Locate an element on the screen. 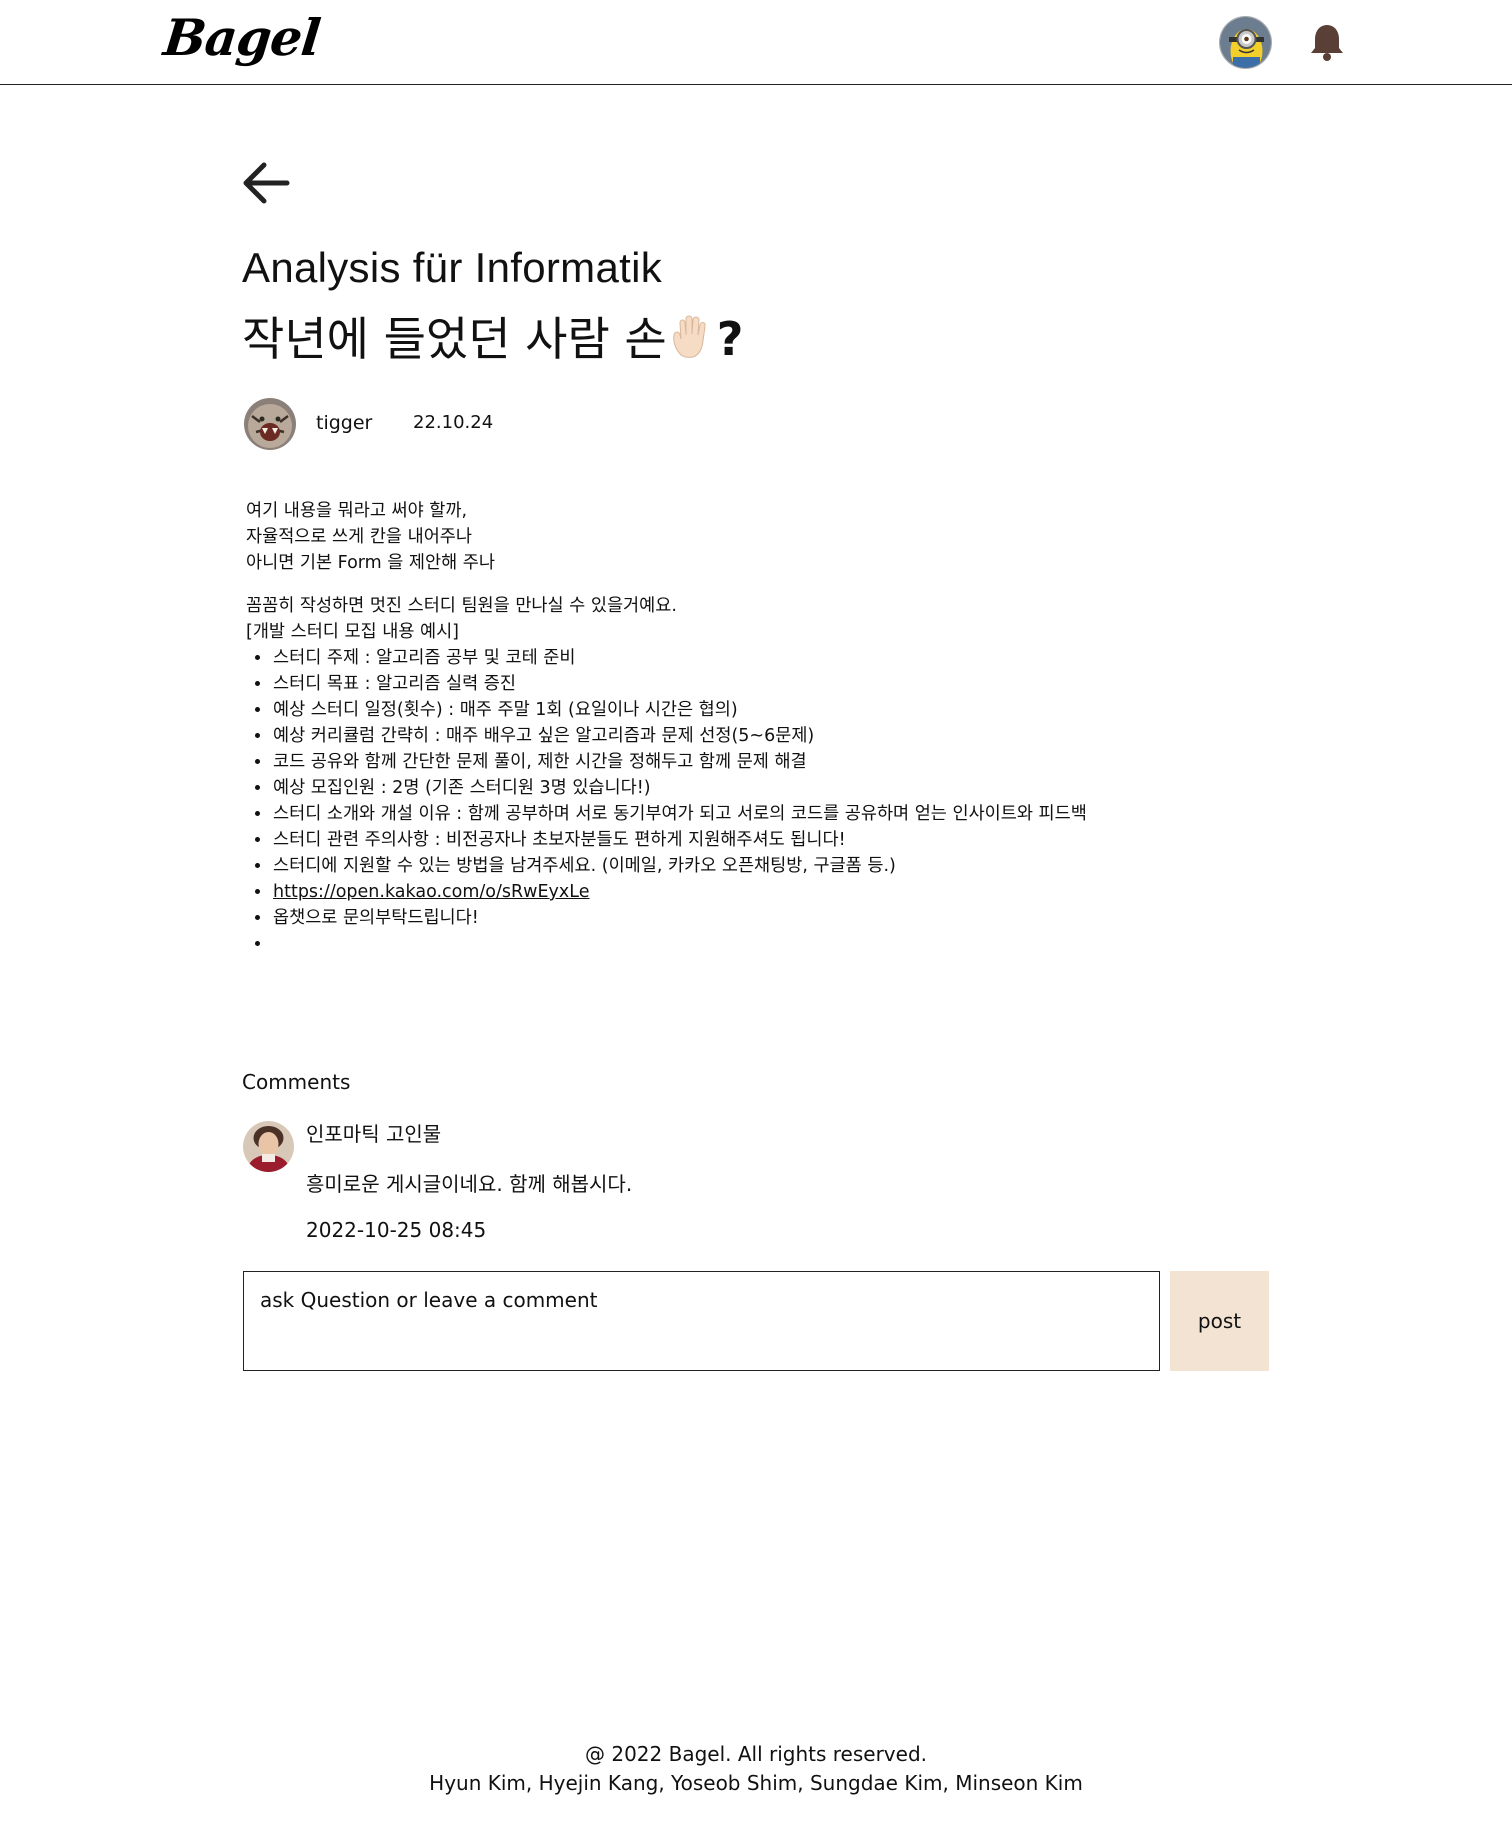  post-intro-line: 여기 내용을 뭐라고 써야 할까, is located at coordinates (357, 511).